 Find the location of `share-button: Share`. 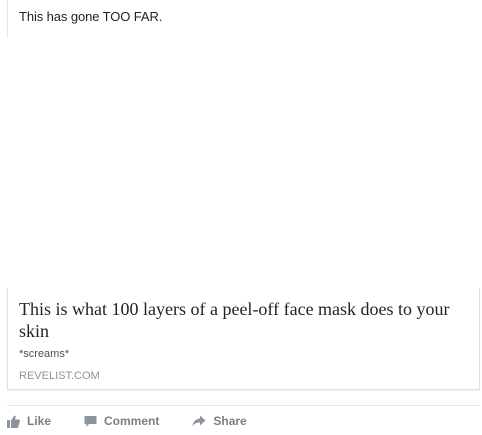

share-button: Share is located at coordinates (219, 421).